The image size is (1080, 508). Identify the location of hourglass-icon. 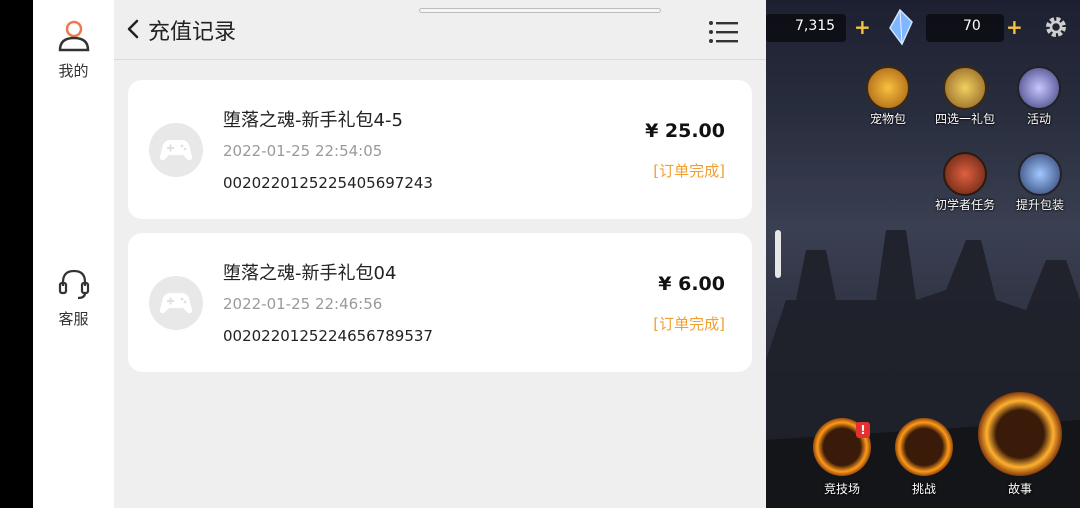
(1039, 88).